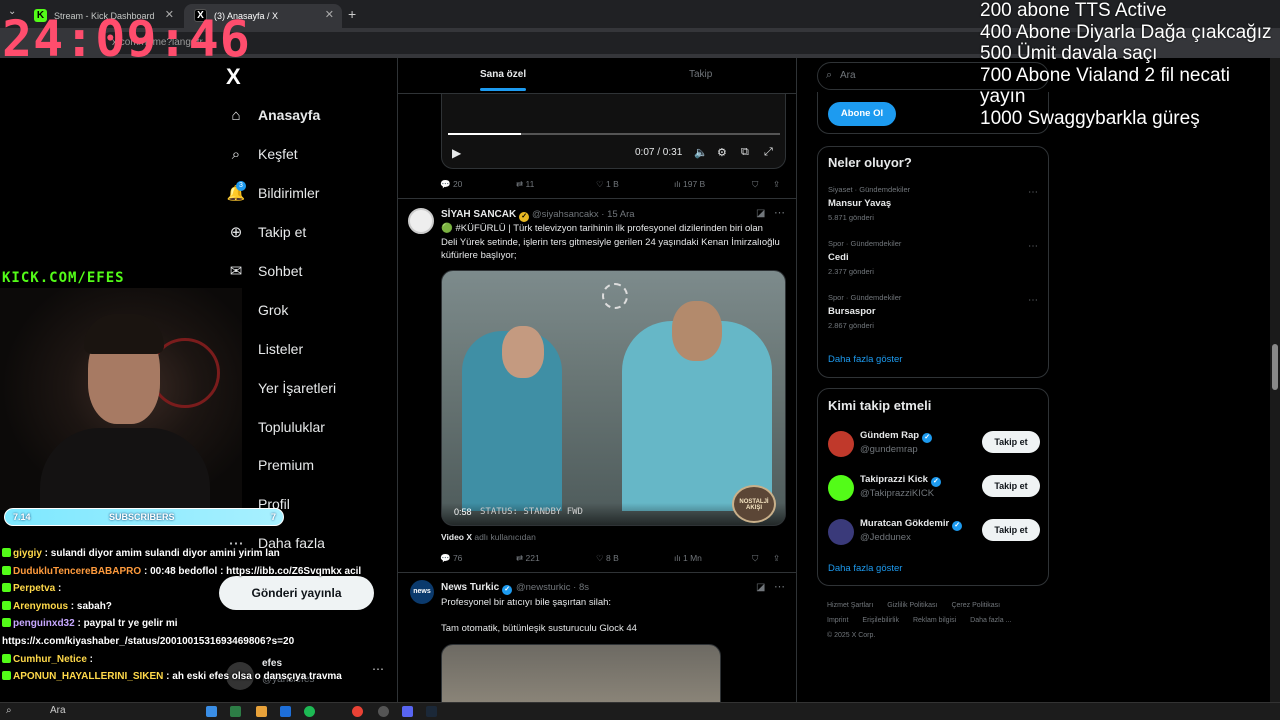 The height and width of the screenshot is (720, 1280). Describe the element at coordinates (451, 558) in the screenshot. I see `reply-button: 💬 76` at that location.